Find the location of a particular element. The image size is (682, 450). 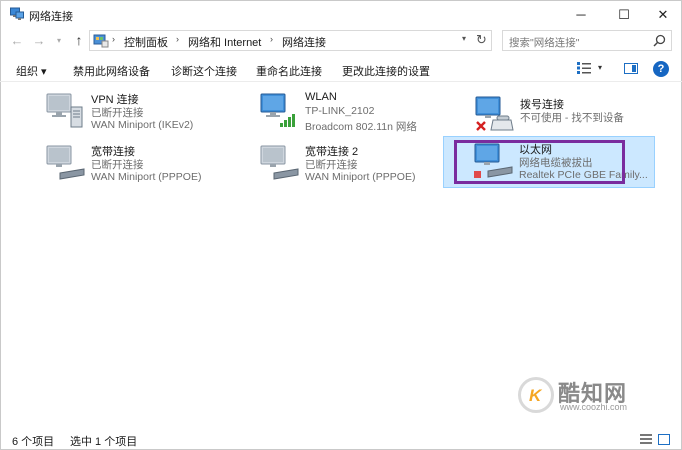

tiles-view-icon is located at coordinates (664, 439).